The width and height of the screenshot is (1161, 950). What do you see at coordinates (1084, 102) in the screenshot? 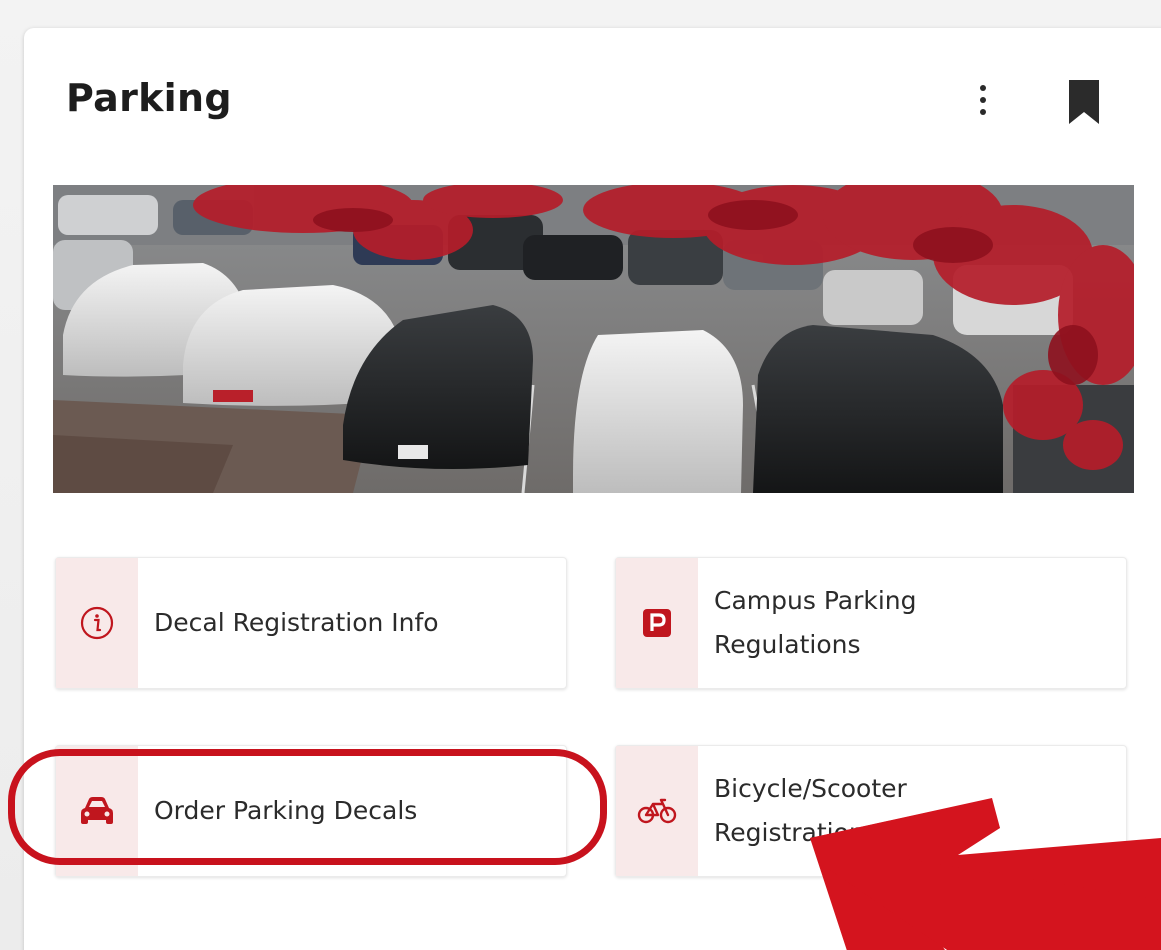
I see `bookmark-icon` at bounding box center [1084, 102].